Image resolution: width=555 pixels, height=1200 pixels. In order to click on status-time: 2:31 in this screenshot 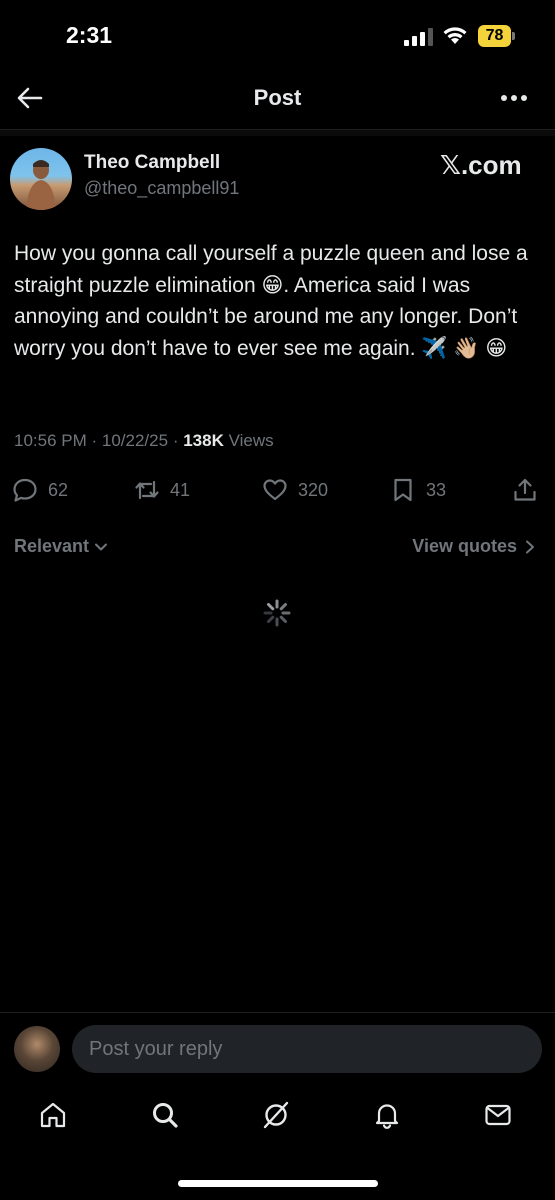, I will do `click(89, 35)`.